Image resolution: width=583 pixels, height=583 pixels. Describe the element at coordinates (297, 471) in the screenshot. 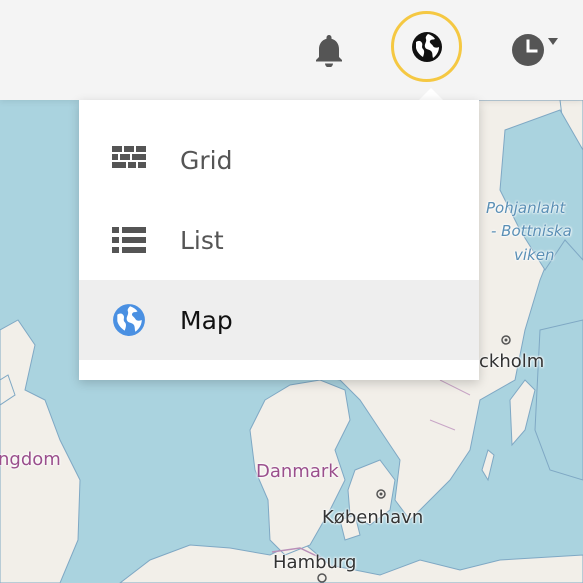

I see `map-label-danmark: Danmark` at that location.